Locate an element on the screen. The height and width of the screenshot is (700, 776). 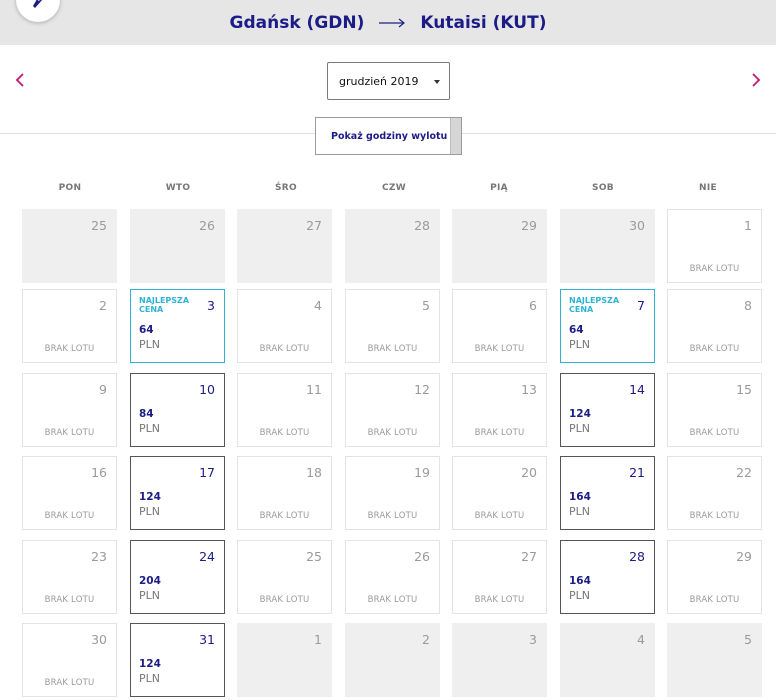
day-number: 21 is located at coordinates (637, 472).